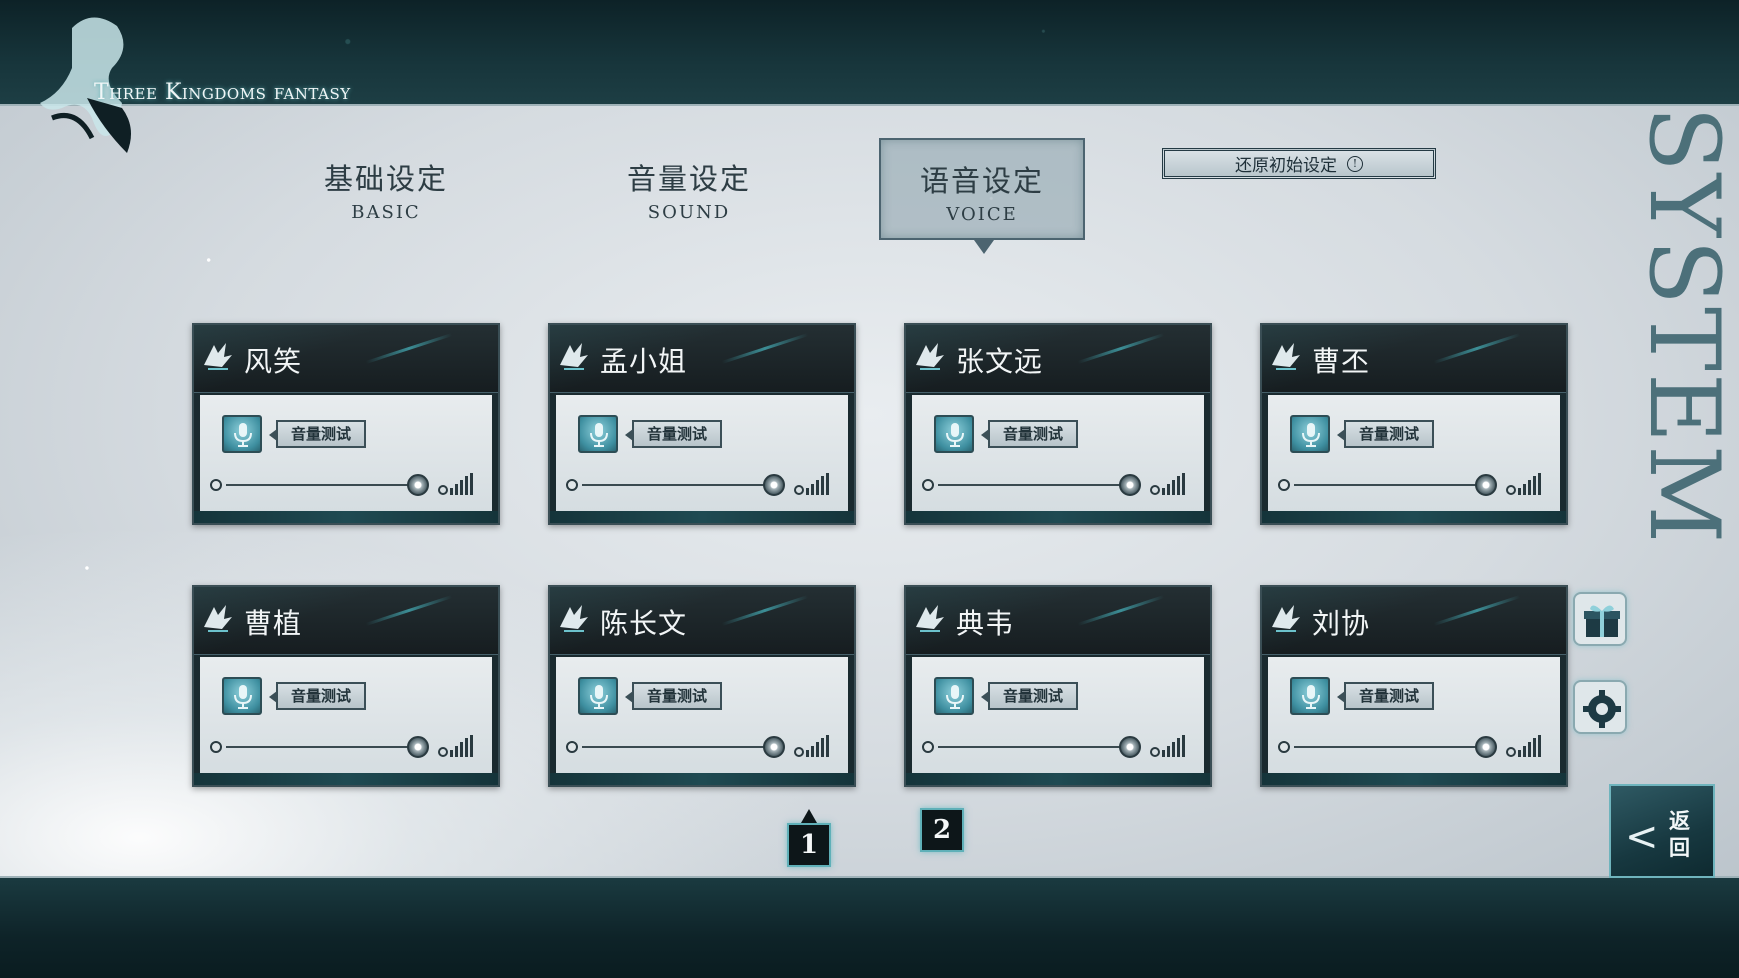 Image resolution: width=1739 pixels, height=978 pixels. What do you see at coordinates (222, 92) in the screenshot?
I see `logo-text: Three Kingdoms fantasy` at bounding box center [222, 92].